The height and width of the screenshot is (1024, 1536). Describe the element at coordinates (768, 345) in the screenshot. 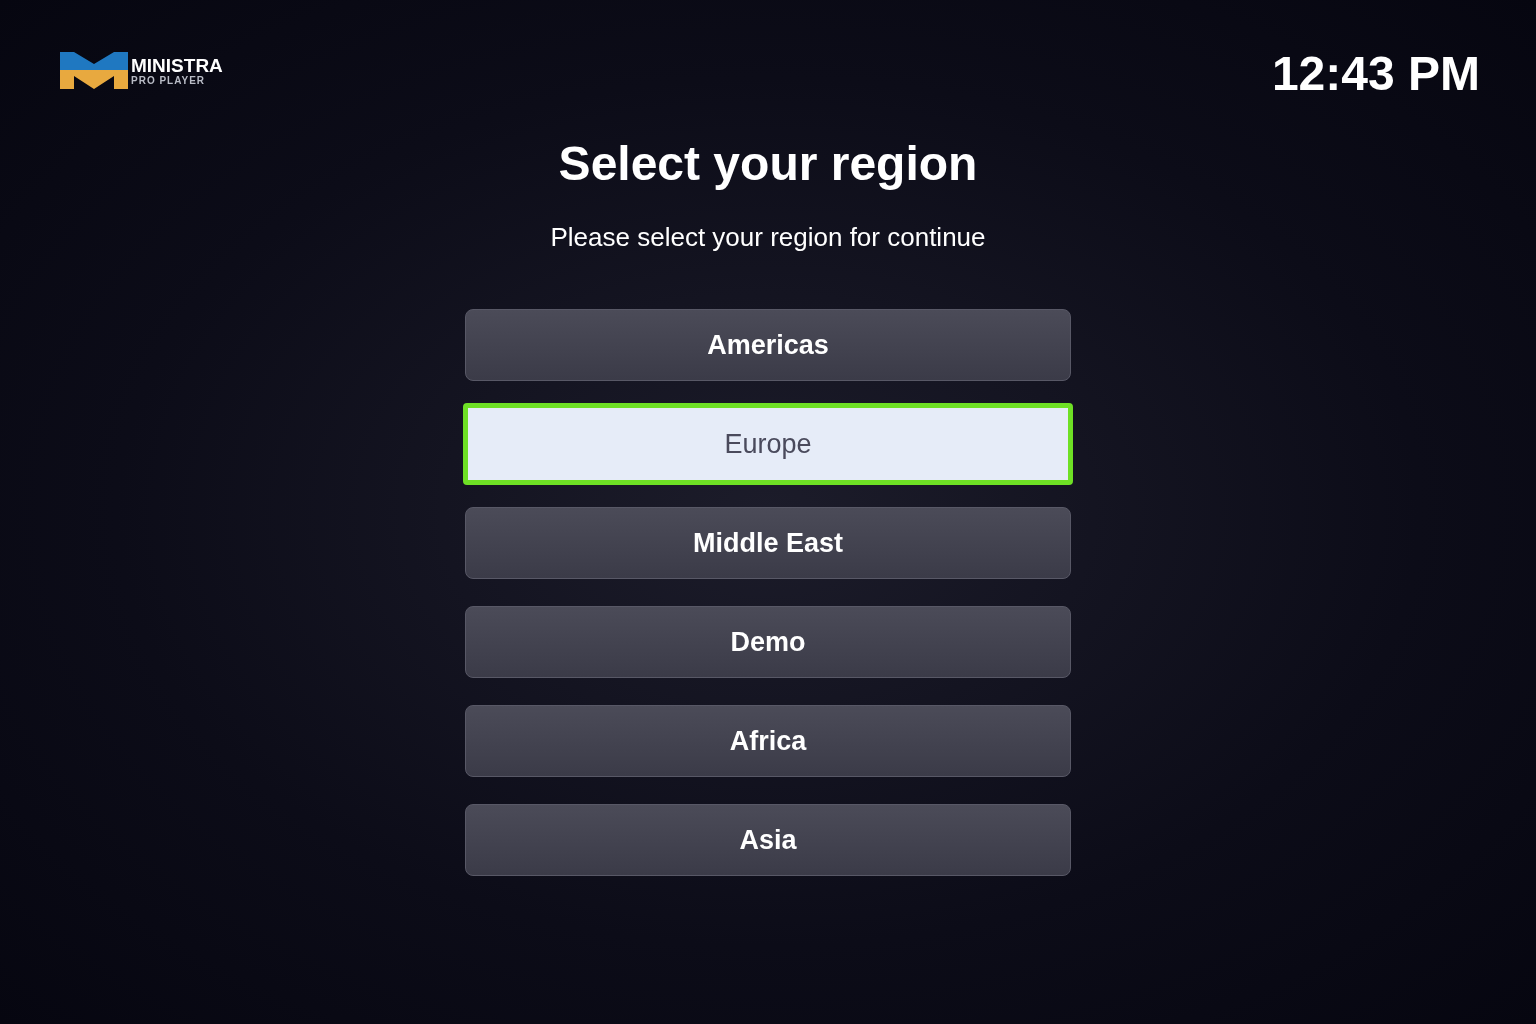

I see `region-button: Americas` at that location.